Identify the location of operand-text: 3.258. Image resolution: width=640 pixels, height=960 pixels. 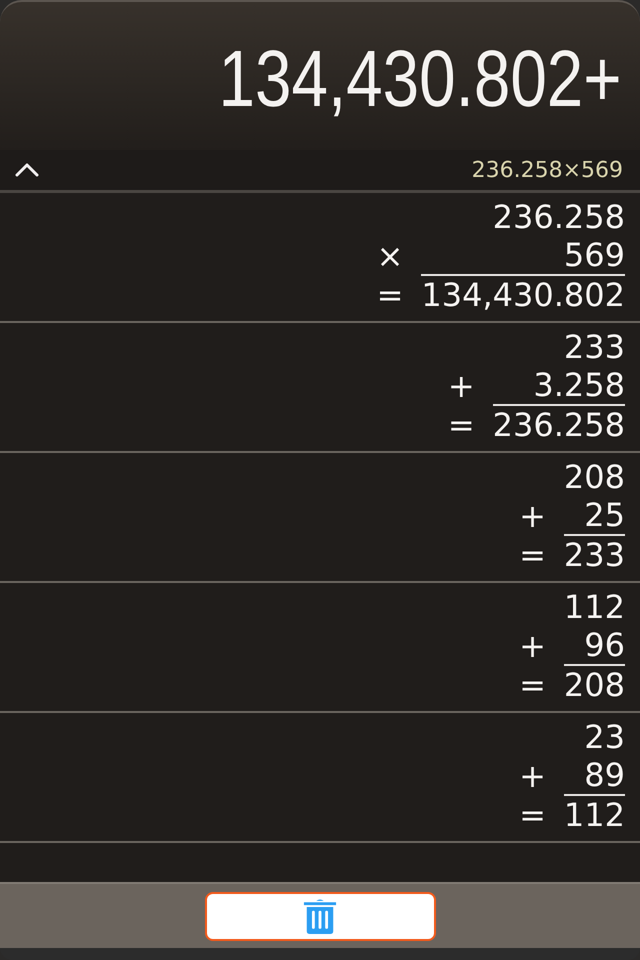
(579, 385).